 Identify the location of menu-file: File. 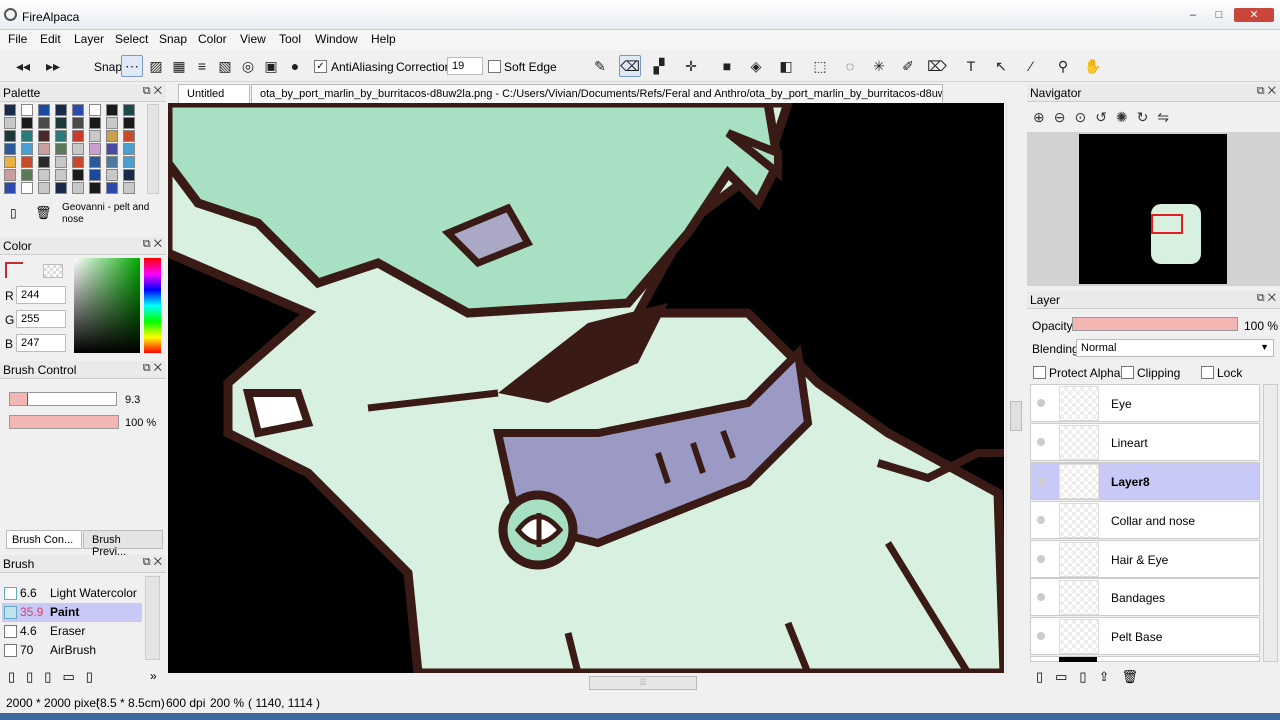
(17, 39).